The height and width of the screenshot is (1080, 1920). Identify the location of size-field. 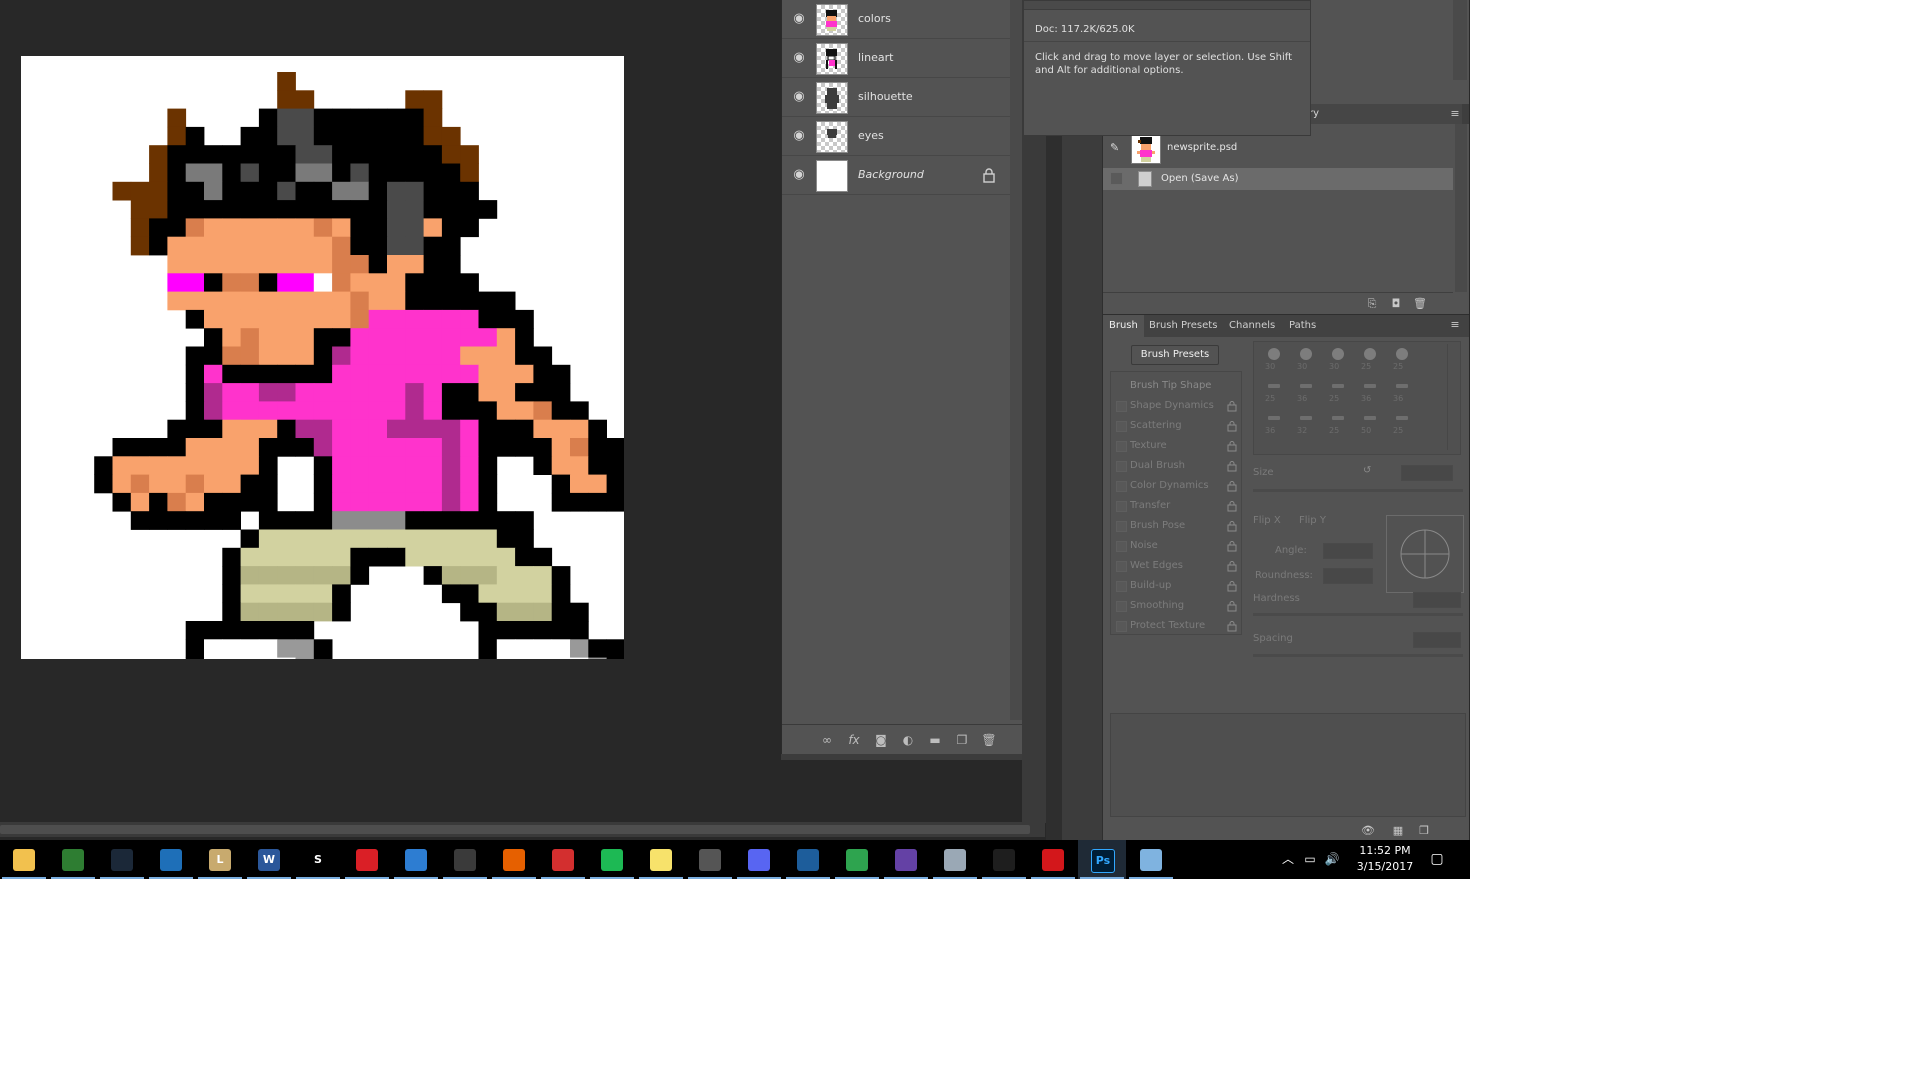
(1427, 473).